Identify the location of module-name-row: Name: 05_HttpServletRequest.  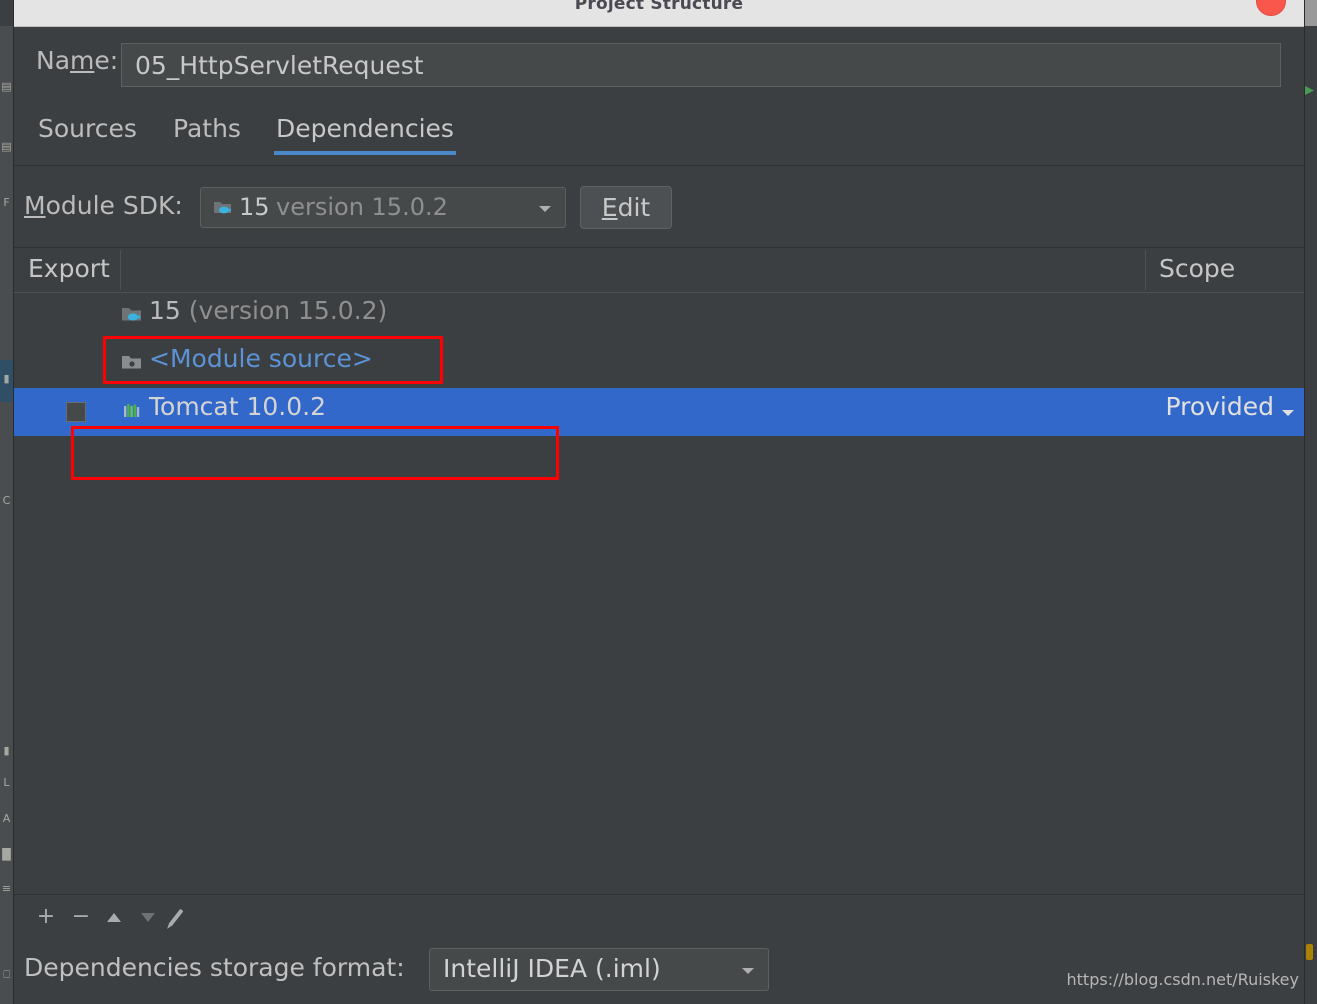
(659, 62).